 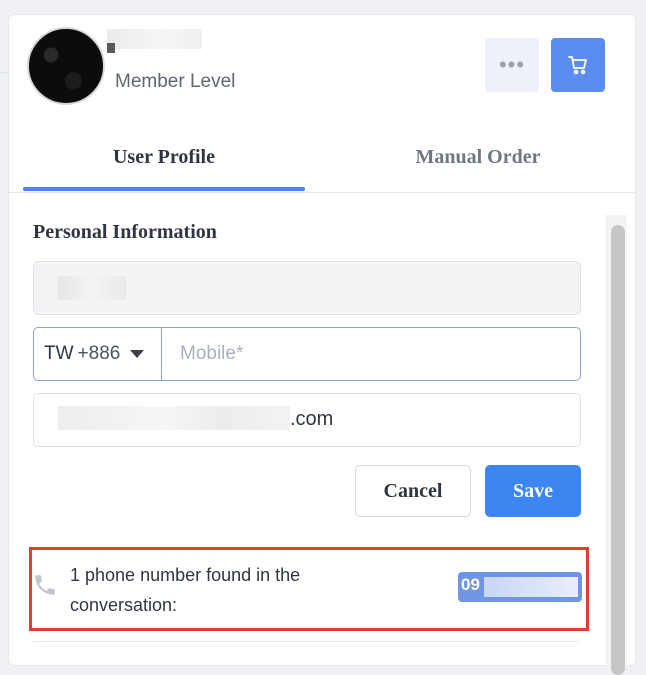 I want to click on member-level-label: Member Level, so click(x=175, y=81).